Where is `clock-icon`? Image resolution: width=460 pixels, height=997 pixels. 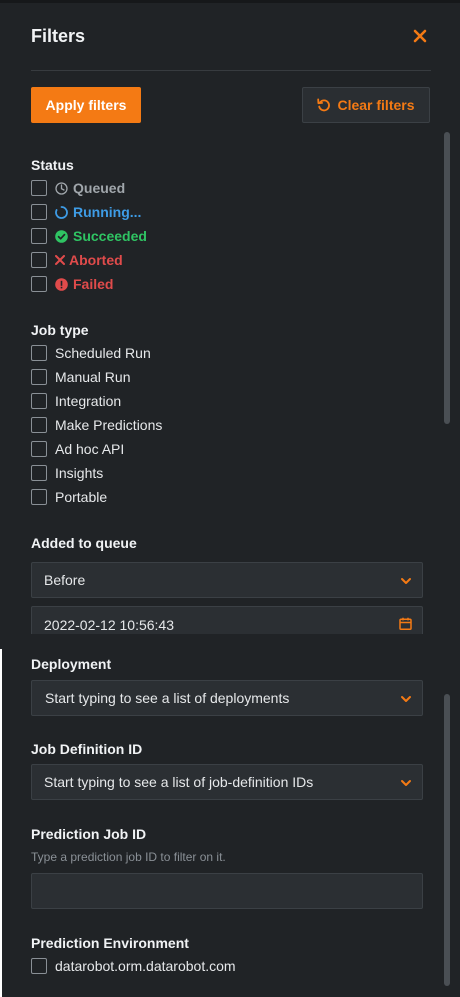 clock-icon is located at coordinates (61, 188).